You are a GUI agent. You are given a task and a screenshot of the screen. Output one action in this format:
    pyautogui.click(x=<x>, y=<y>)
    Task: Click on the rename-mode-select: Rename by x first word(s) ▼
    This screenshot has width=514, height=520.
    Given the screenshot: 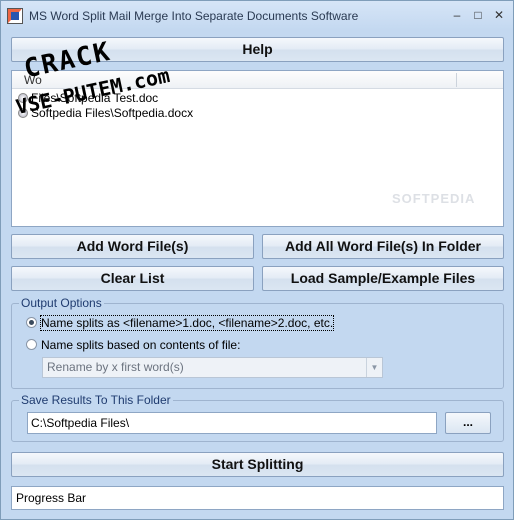 What is the action you would take?
    pyautogui.click(x=212, y=367)
    